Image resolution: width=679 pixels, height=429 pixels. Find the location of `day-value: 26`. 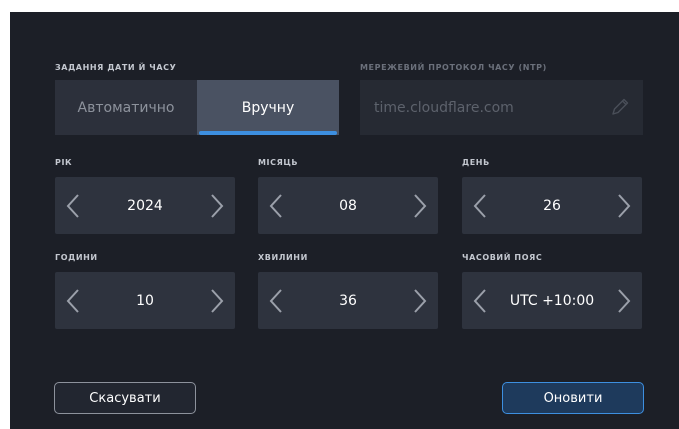

day-value: 26 is located at coordinates (552, 205).